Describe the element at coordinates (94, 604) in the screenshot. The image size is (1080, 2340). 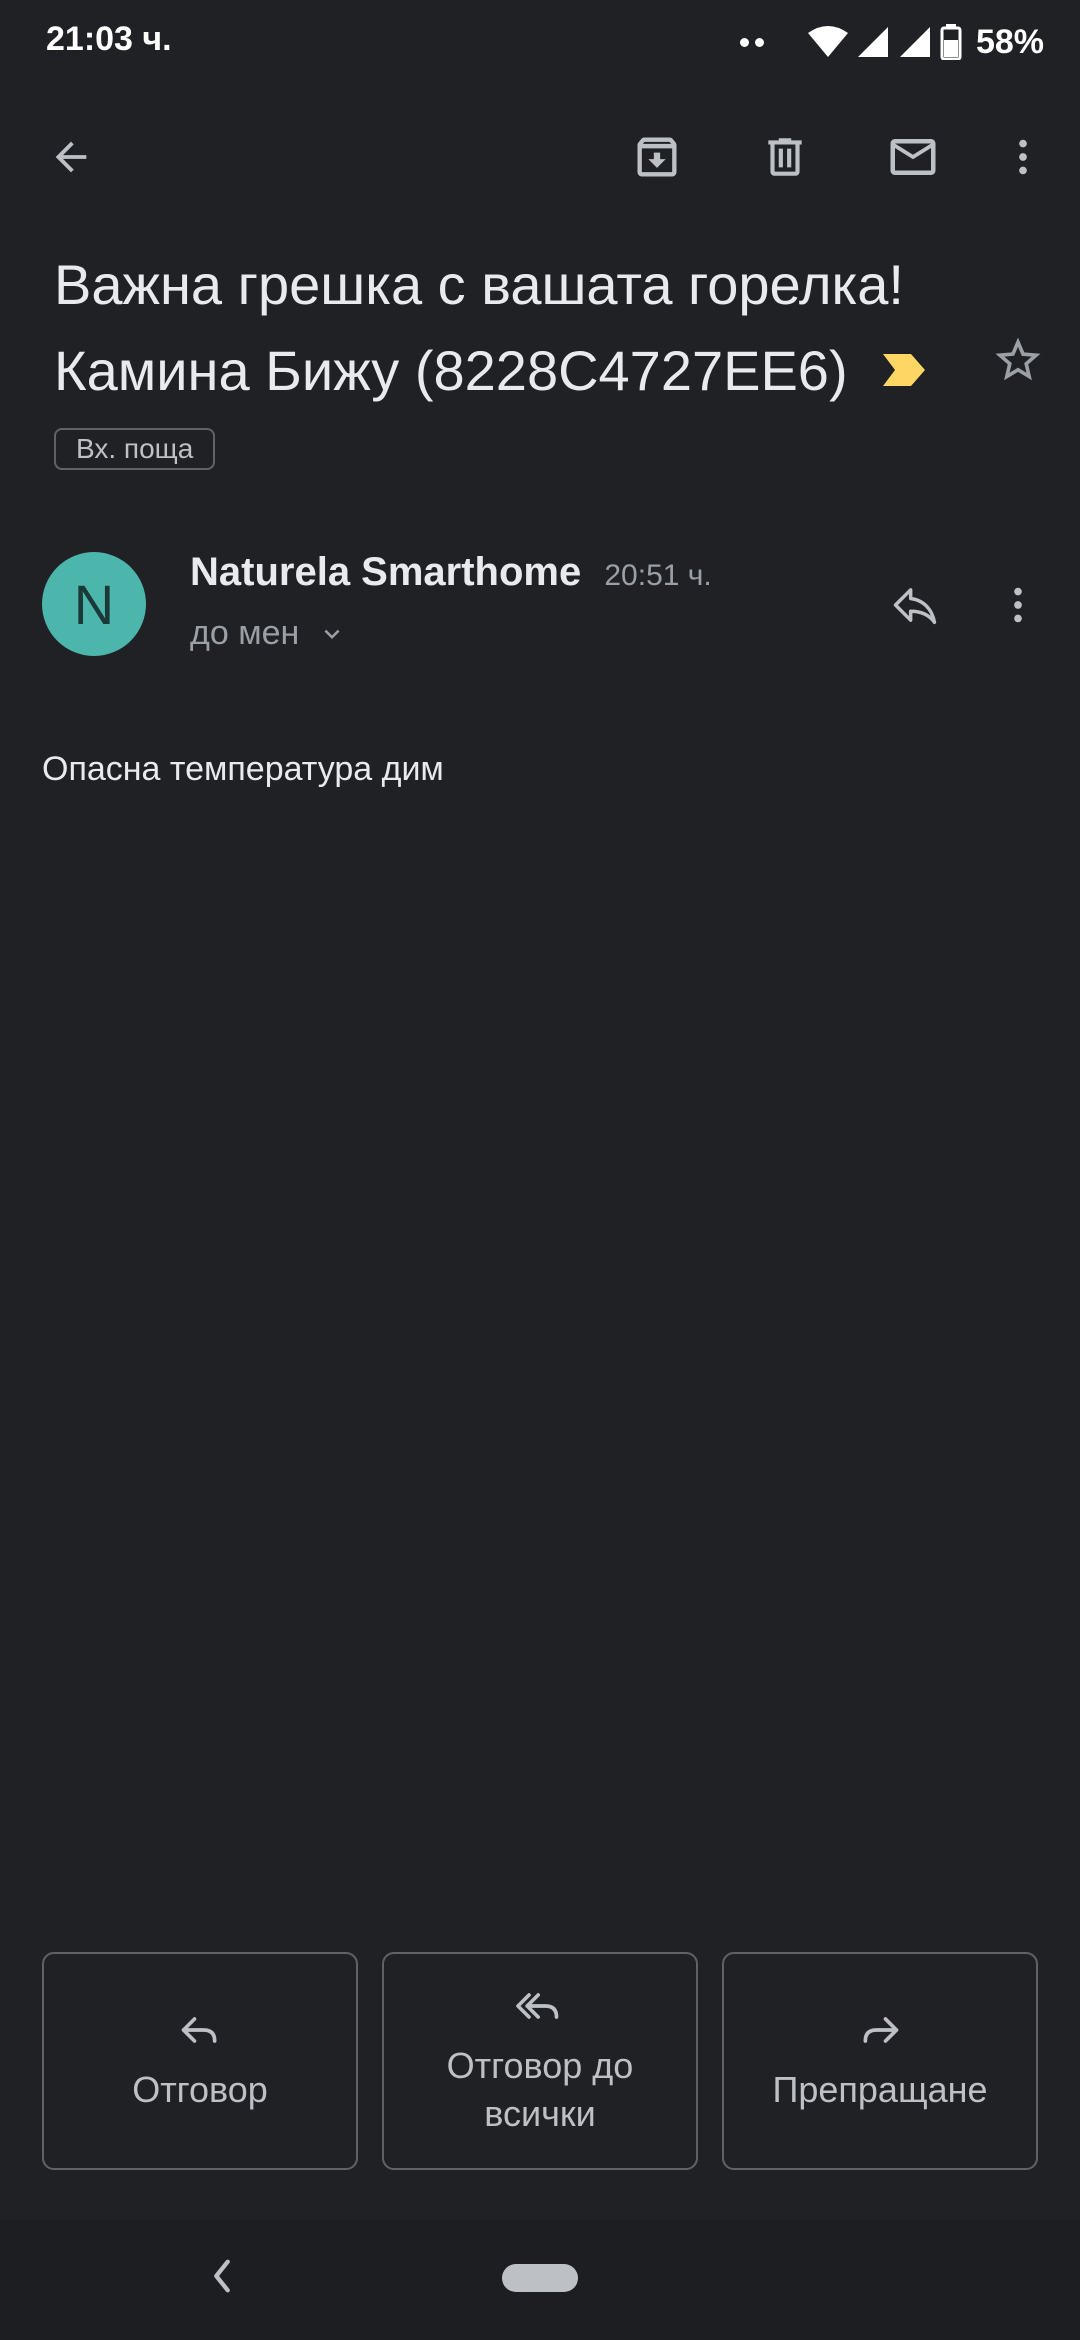
I see `sender-avatar: N` at that location.